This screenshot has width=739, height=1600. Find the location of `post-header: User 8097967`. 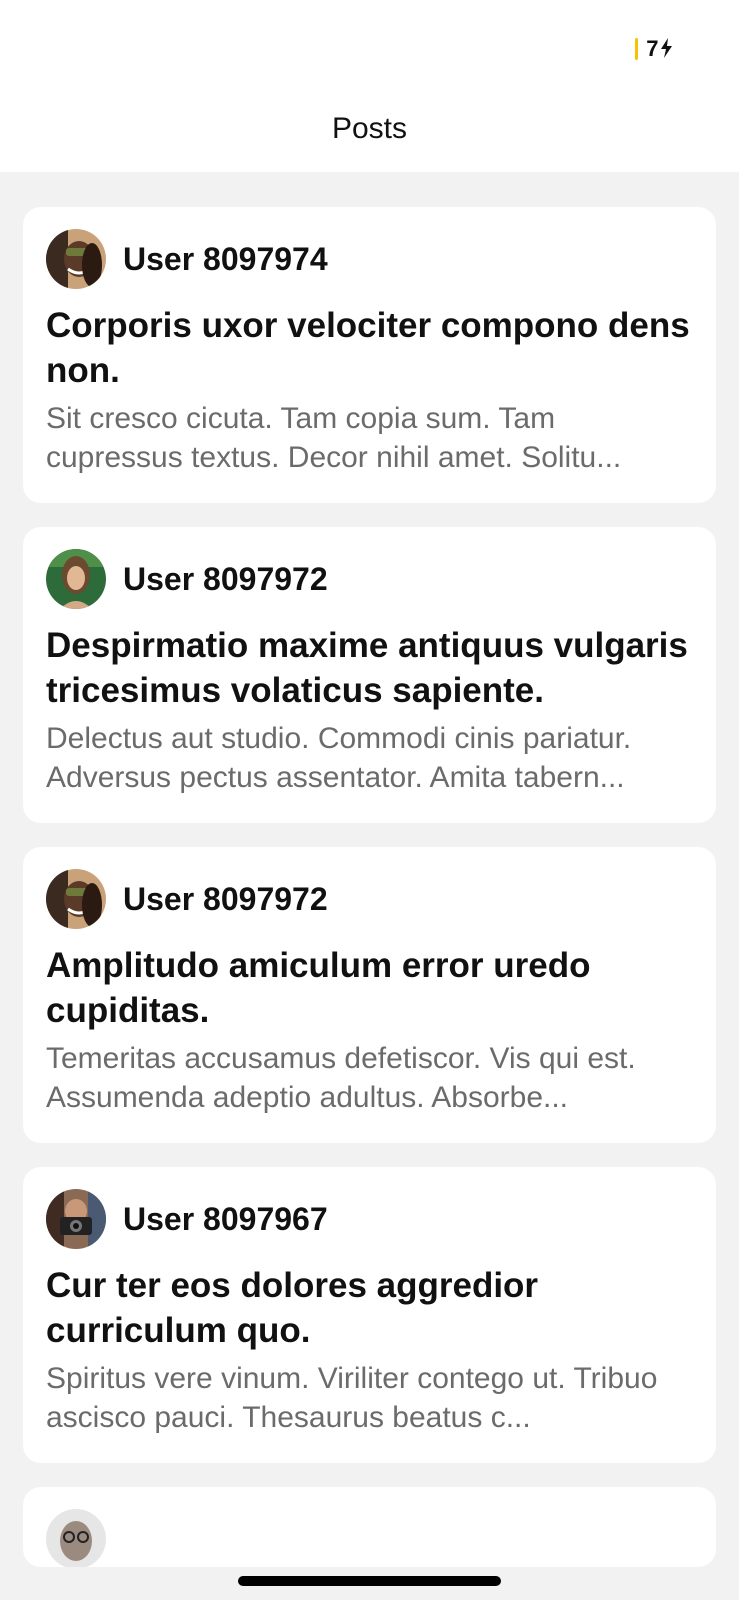

post-header: User 8097967 is located at coordinates (369, 1219).